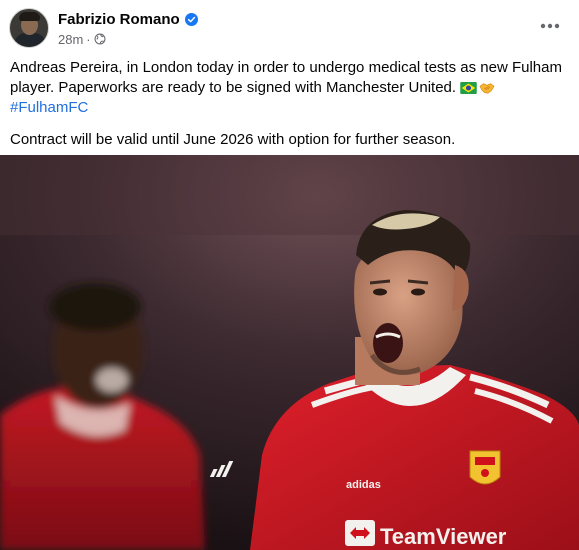  I want to click on author-line: Fabrizio Romano, so click(128, 19).